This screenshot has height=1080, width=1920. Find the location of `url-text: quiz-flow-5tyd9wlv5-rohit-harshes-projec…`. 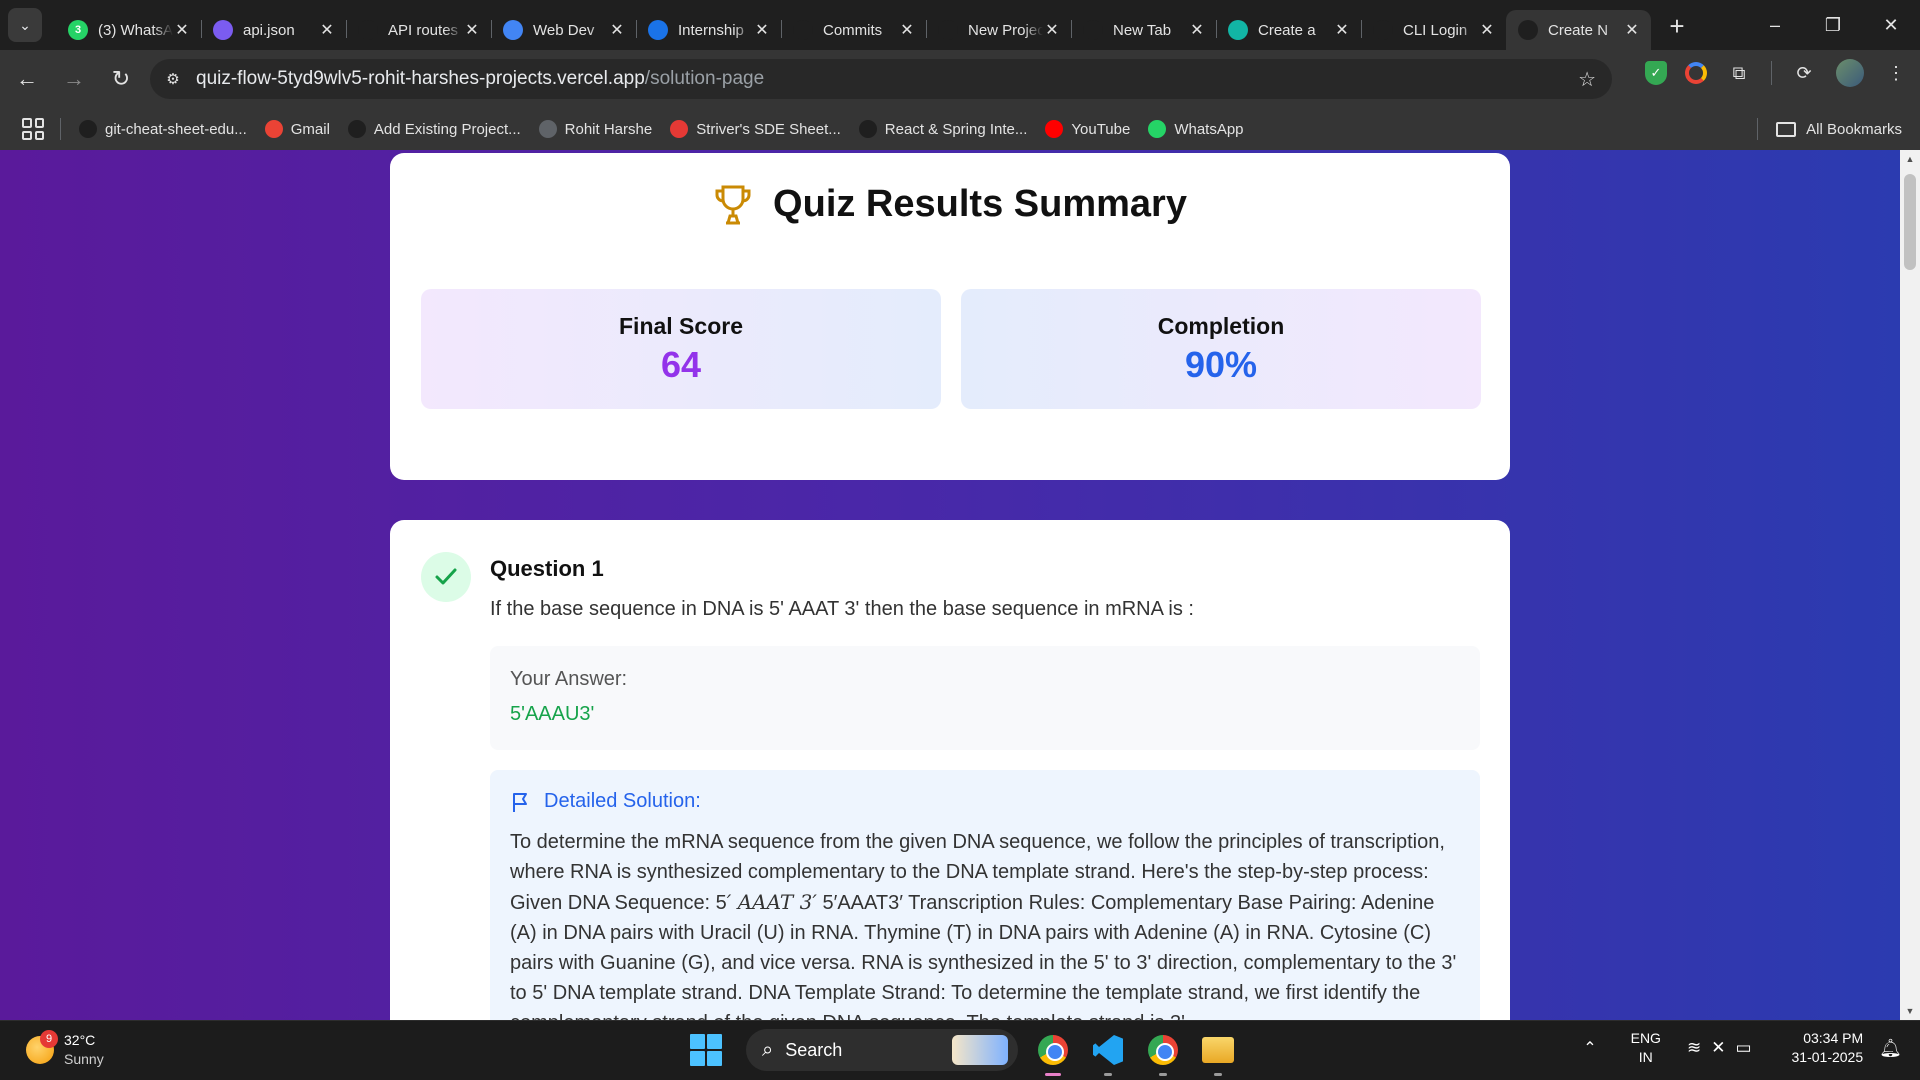

url-text: quiz-flow-5tyd9wlv5-rohit-harshes-projec… is located at coordinates (480, 79).